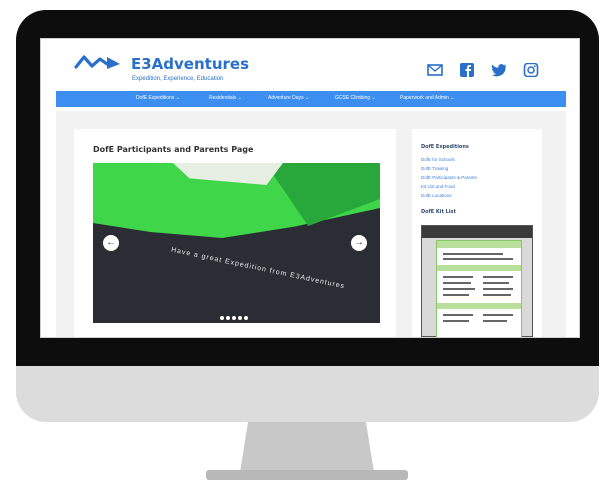  Describe the element at coordinates (435, 70) in the screenshot. I see `mail-icon` at that location.